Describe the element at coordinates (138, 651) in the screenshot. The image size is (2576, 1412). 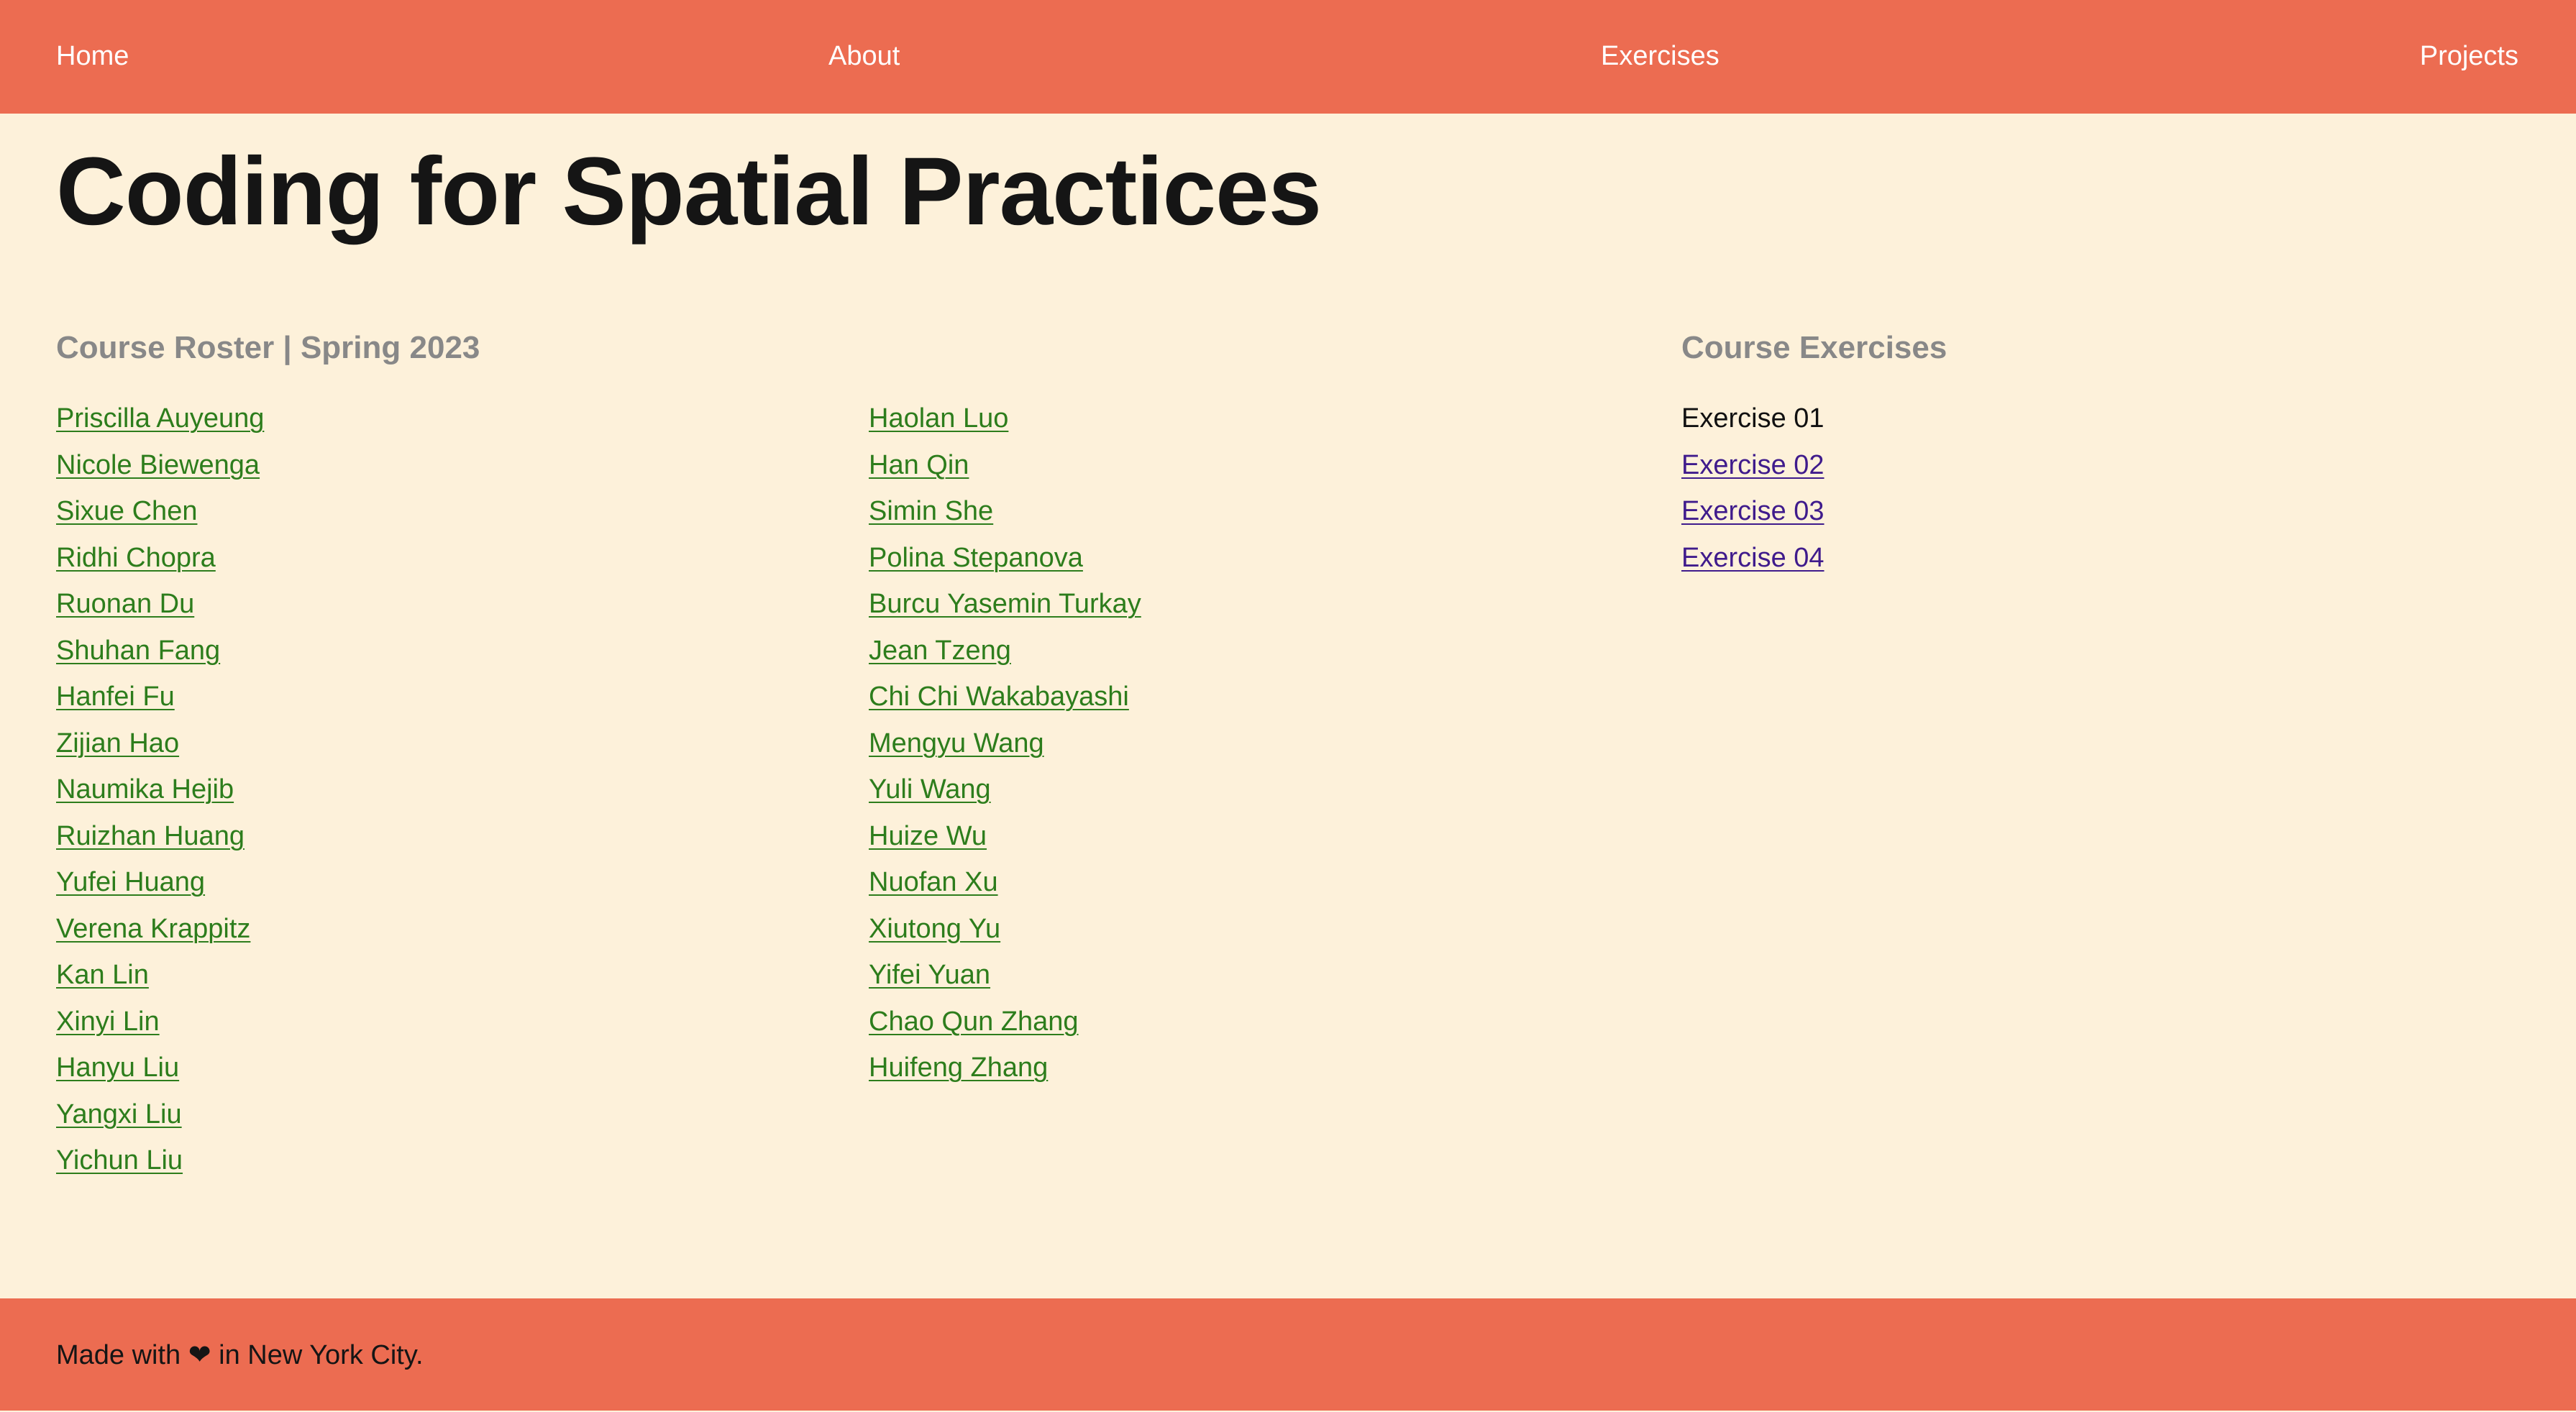
I see `student-link: Shuhan Fang` at that location.